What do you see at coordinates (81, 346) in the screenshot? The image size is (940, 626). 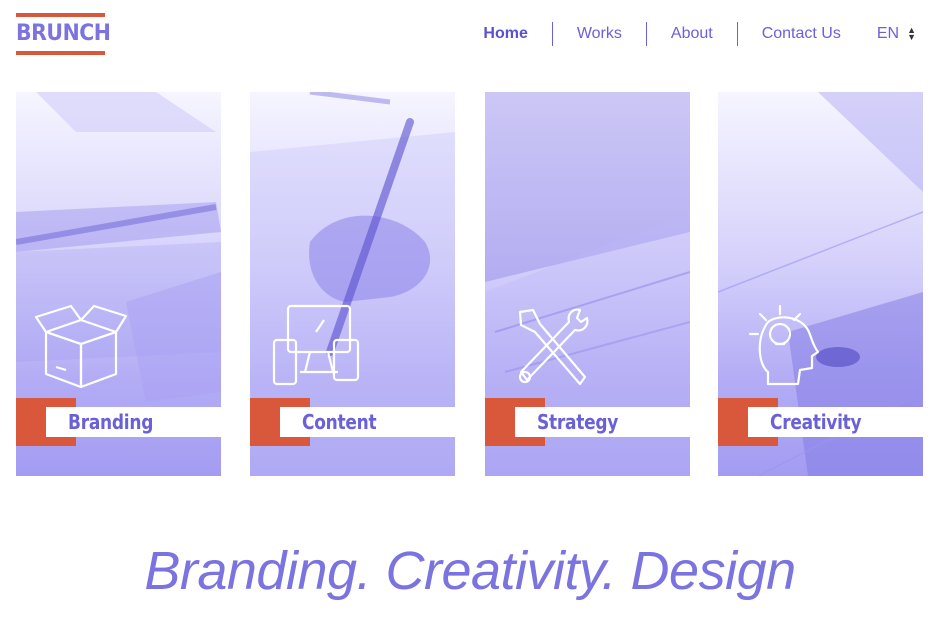 I see `box-icon` at bounding box center [81, 346].